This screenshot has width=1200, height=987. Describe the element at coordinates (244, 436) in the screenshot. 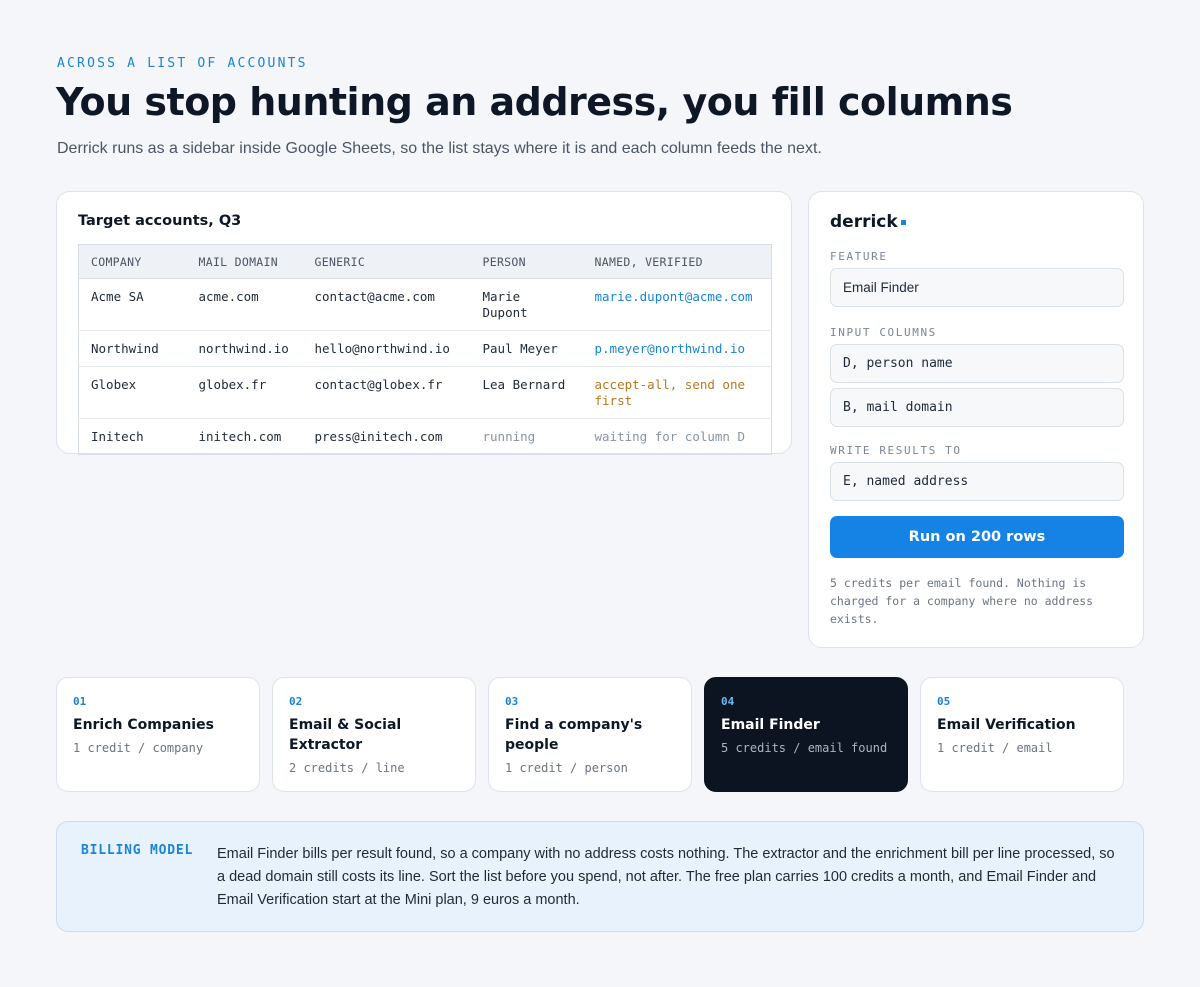

I see `table-cell: initech.com` at that location.